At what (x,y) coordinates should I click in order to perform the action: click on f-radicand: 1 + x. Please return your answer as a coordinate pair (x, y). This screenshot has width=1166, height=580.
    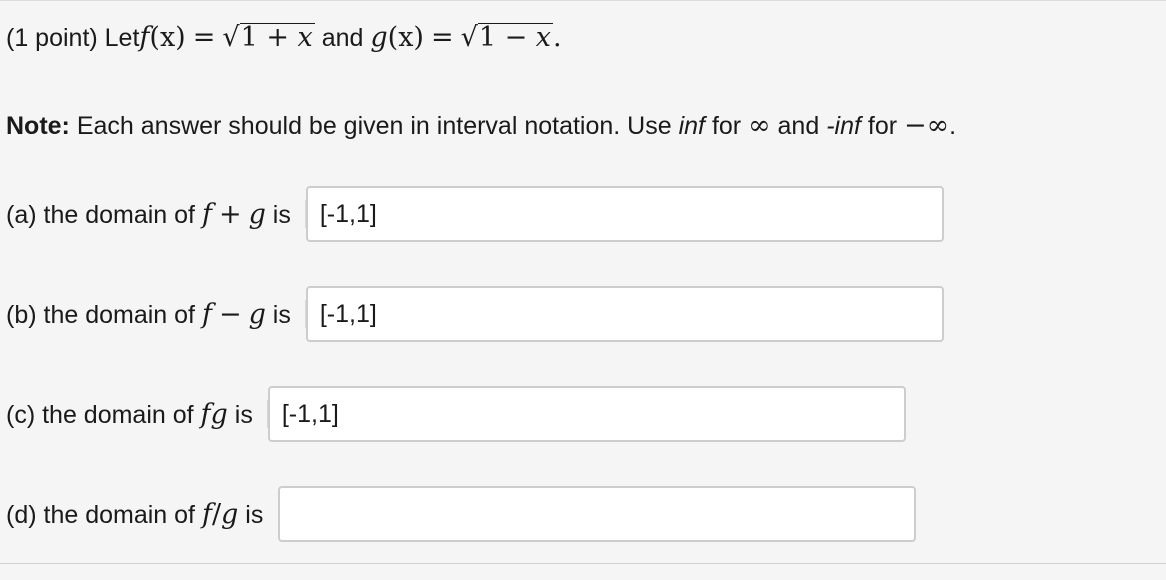
    Looking at the image, I should click on (277, 37).